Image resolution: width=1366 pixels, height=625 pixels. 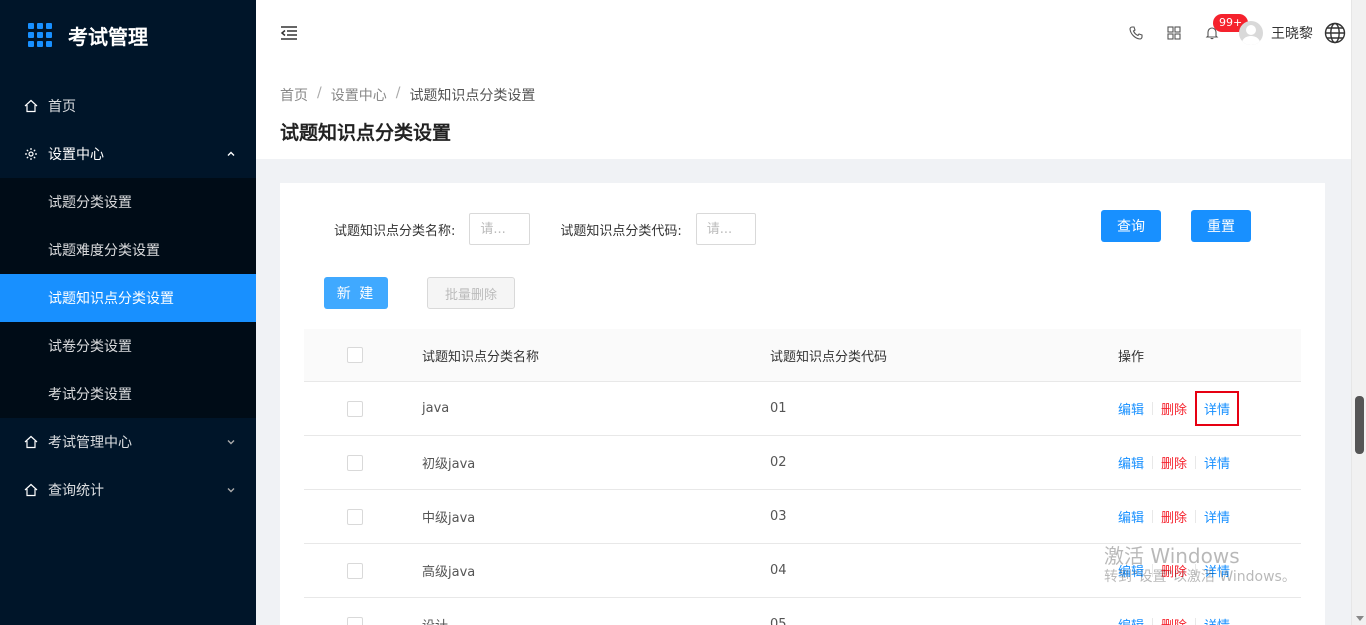 I want to click on row-name-cell: 中级java, so click(x=449, y=518).